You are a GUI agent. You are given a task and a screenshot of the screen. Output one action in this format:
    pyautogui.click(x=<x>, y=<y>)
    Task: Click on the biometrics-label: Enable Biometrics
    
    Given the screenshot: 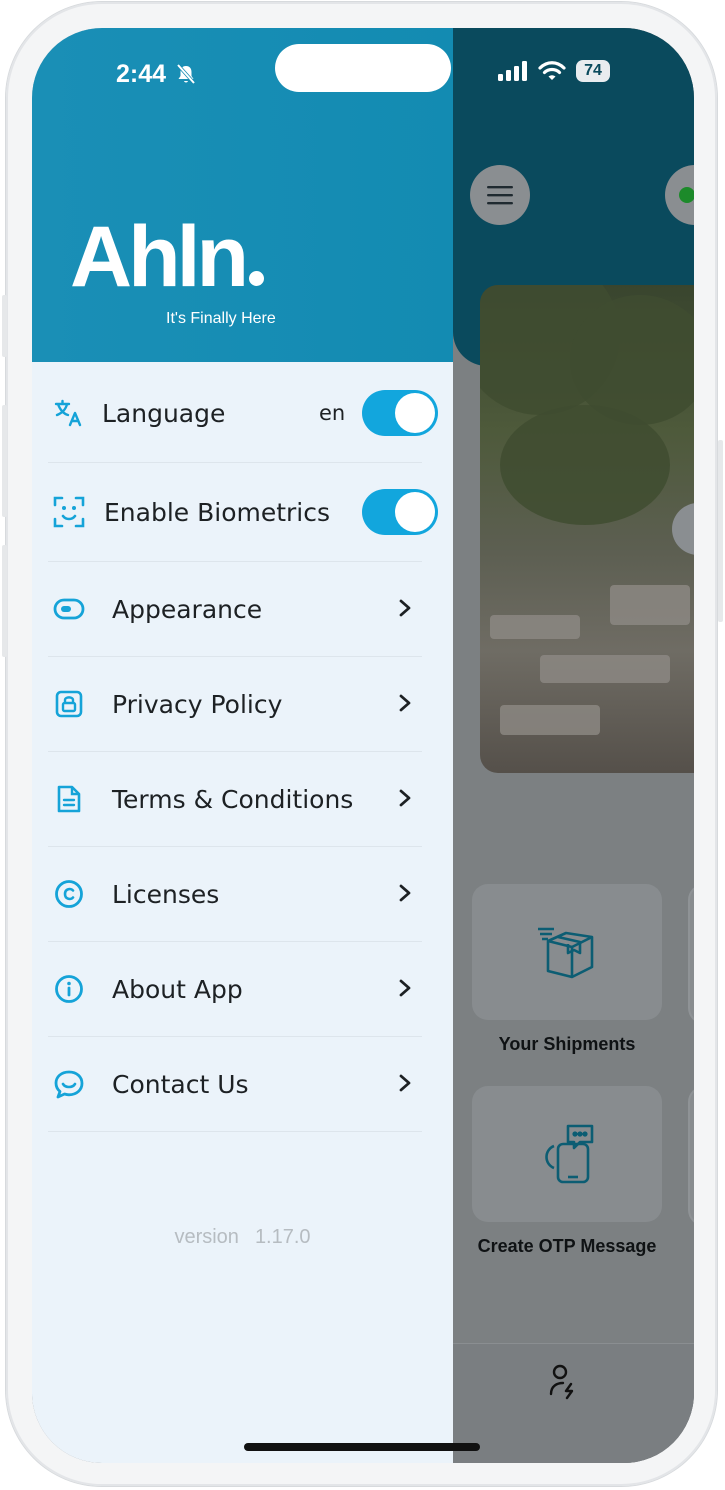 What is the action you would take?
    pyautogui.click(x=217, y=512)
    